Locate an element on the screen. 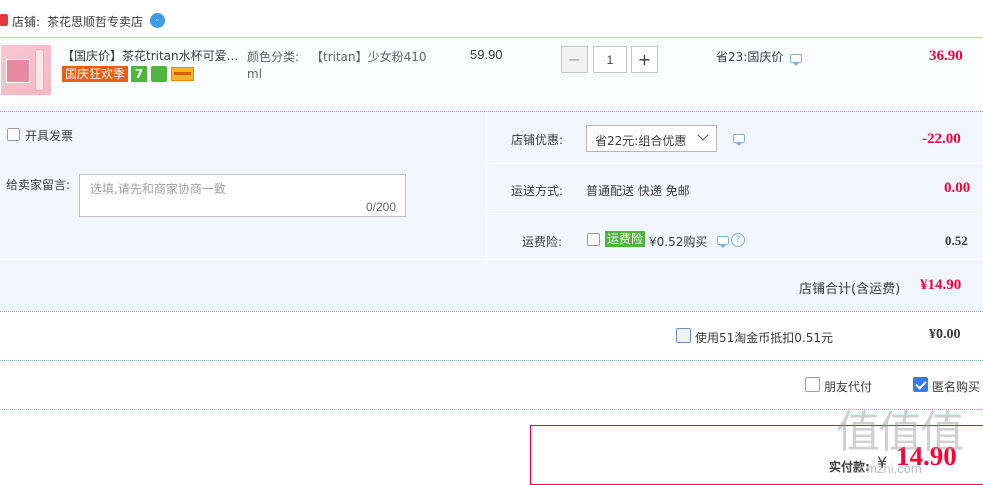 The width and height of the screenshot is (983, 485). quantity-plus-button: + is located at coordinates (644, 59).